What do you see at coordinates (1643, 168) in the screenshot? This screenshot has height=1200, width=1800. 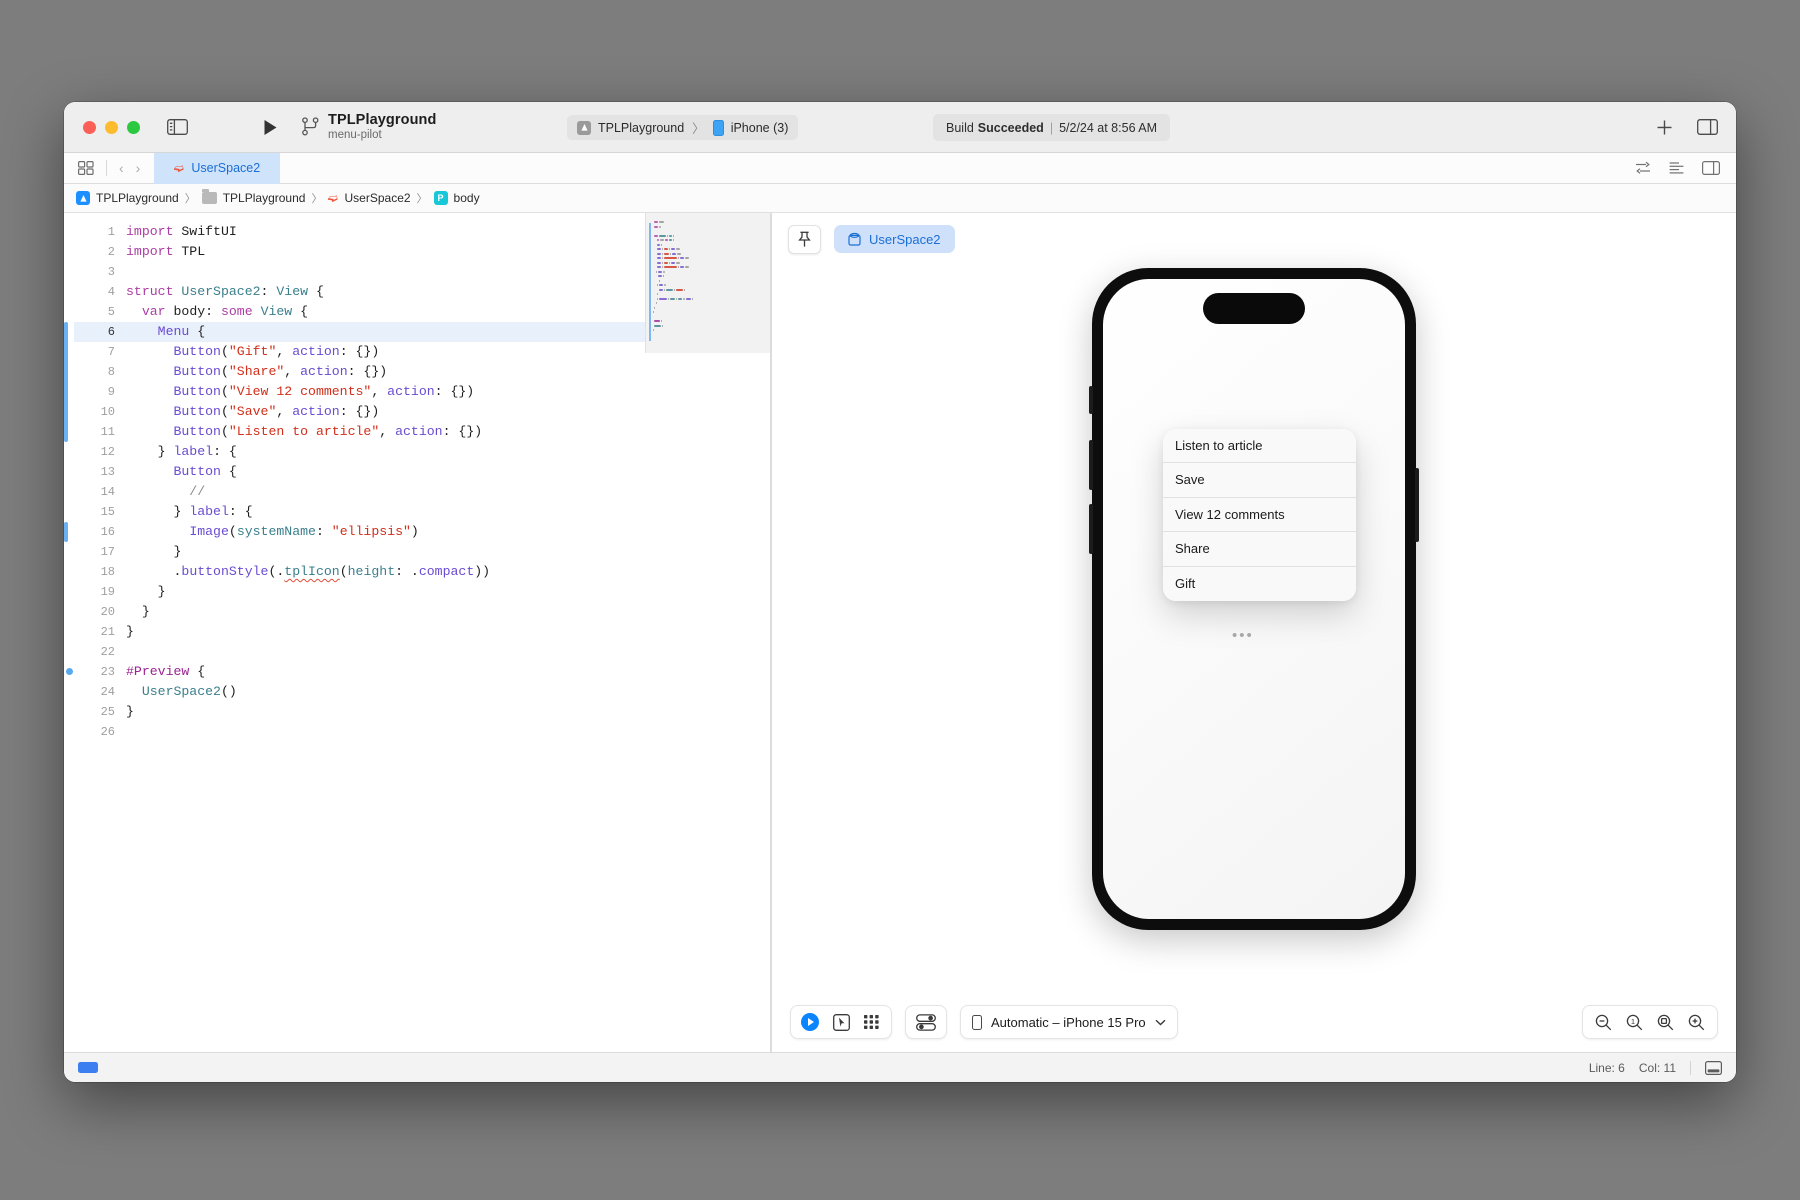 I see `adjust-editor-icon` at bounding box center [1643, 168].